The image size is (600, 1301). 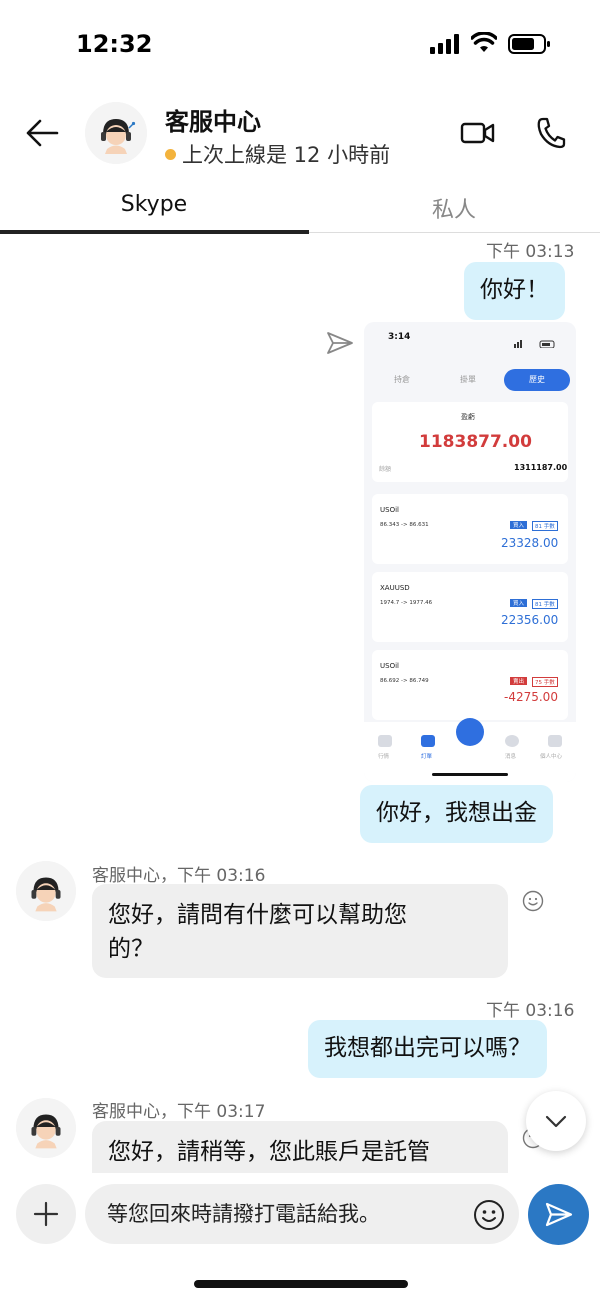 I want to click on last-seen-status: 上次上線是 12 小時前, so click(x=277, y=154).